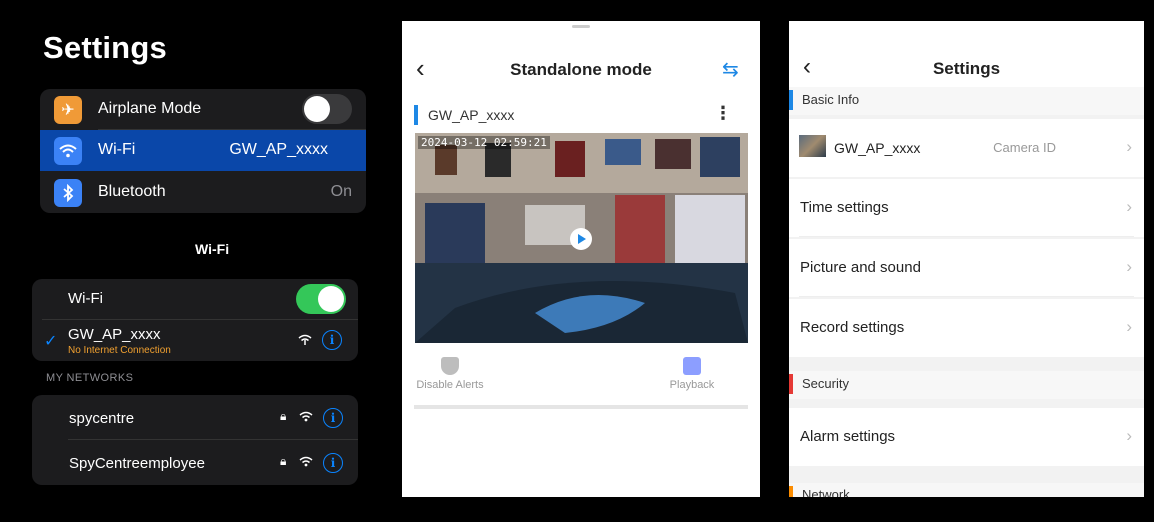 This screenshot has width=1154, height=522. I want to click on playback-label: Playback, so click(692, 385).